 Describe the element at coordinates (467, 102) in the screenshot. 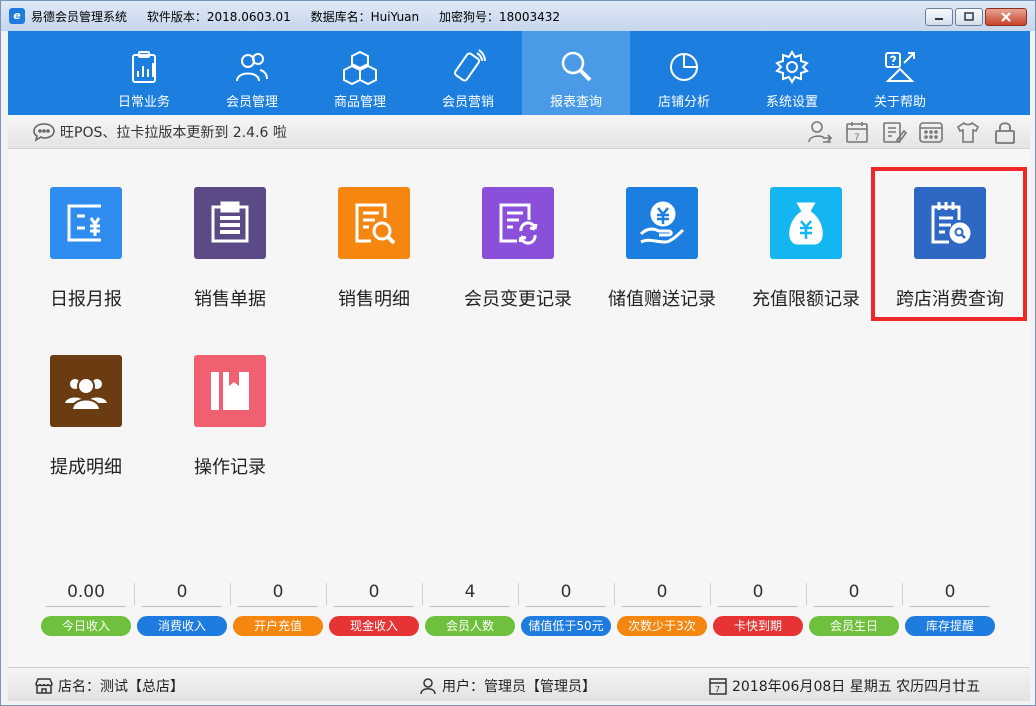

I see `nav-label: 会员营销` at that location.